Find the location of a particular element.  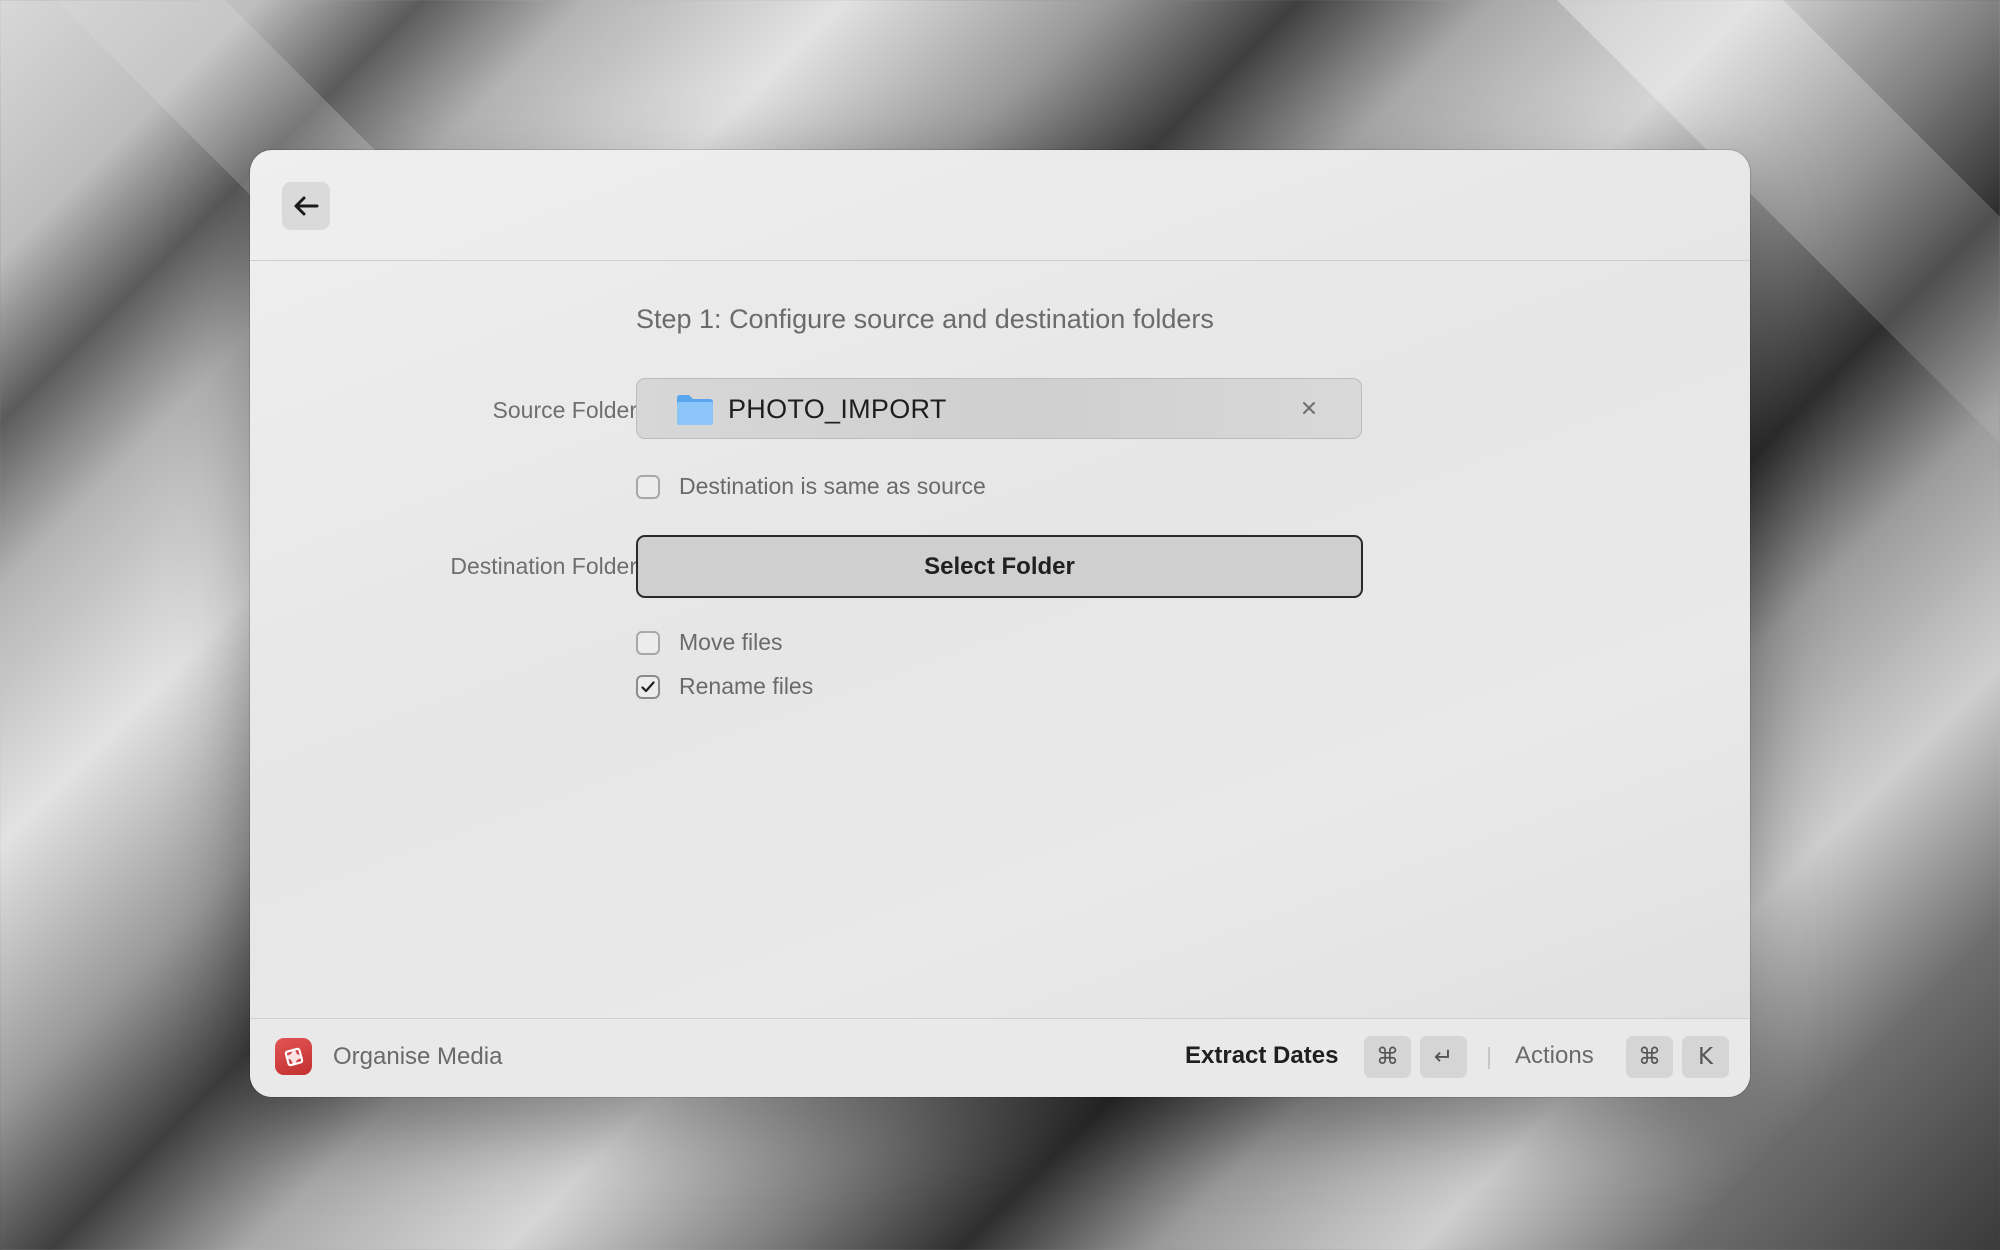

select-folder-button: Select Folder is located at coordinates (999, 566).